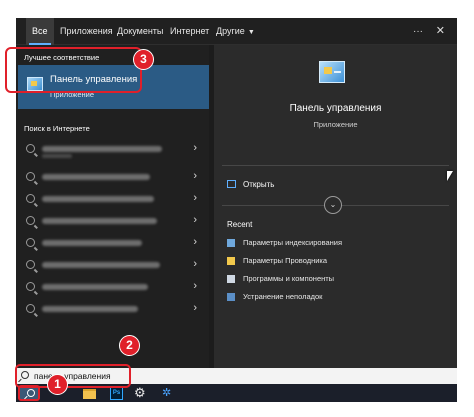 The height and width of the screenshot is (417, 474). What do you see at coordinates (259, 184) in the screenshot?
I see `open-label: Открыть` at bounding box center [259, 184].